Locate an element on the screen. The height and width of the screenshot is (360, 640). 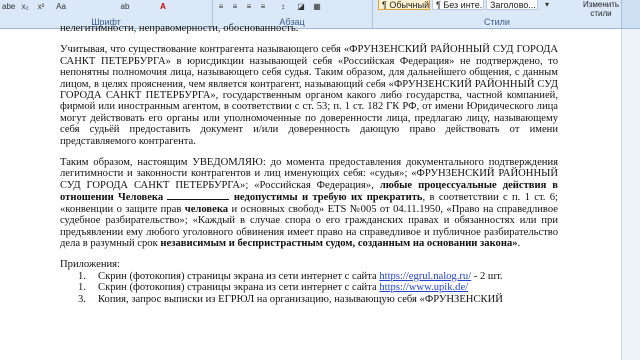
ribbon-edge is located at coordinates (630, 14).